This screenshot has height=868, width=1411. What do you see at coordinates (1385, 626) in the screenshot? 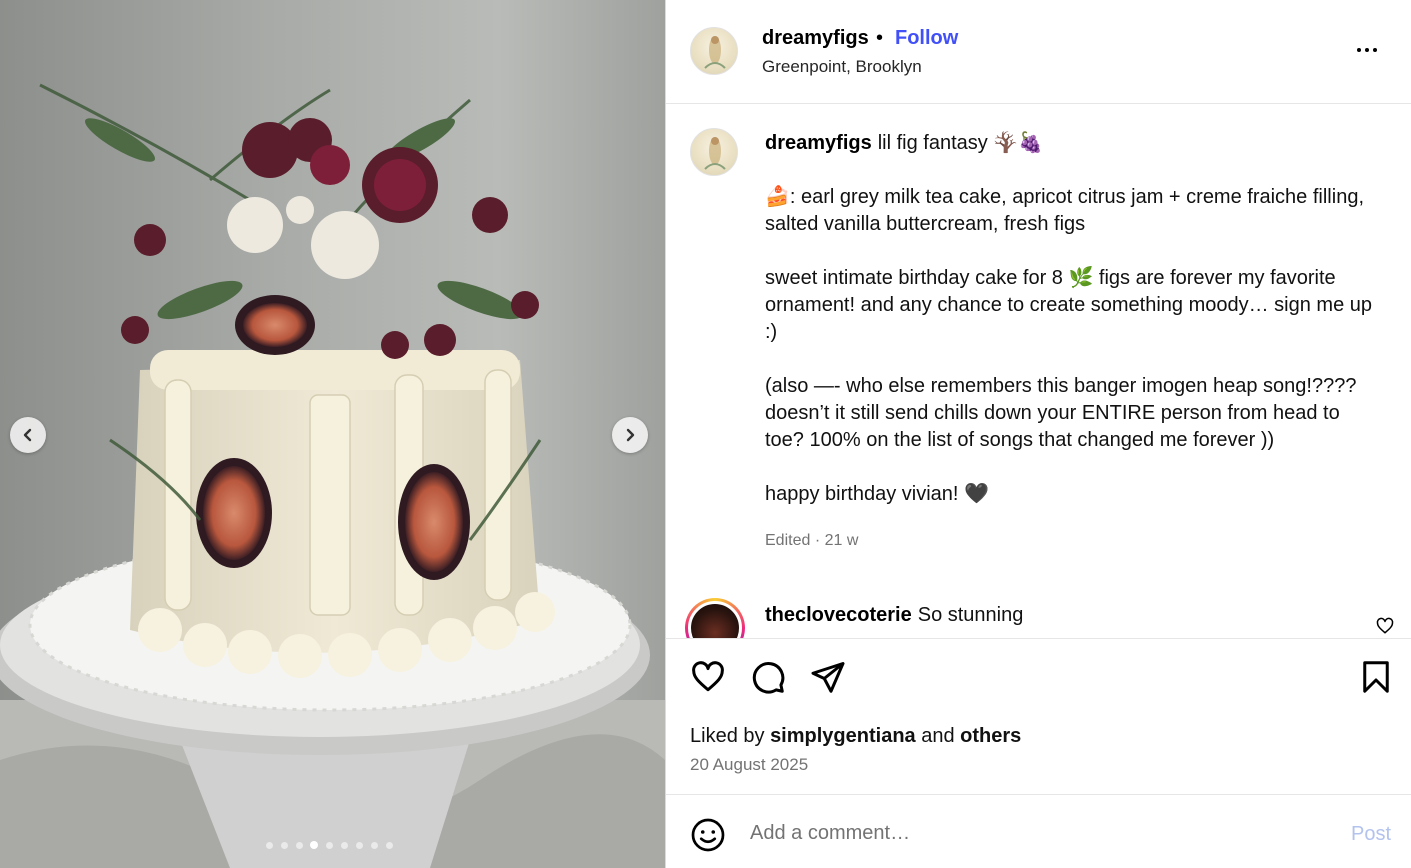
I see `comment-like-heart-icon` at bounding box center [1385, 626].